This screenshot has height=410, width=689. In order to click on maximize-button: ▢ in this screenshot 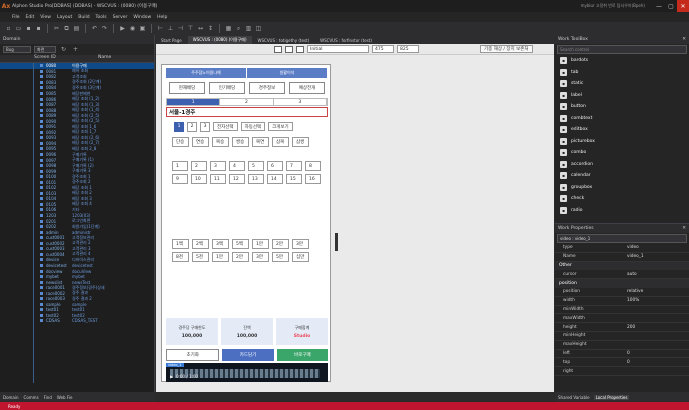, I will do `click(671, 6)`.